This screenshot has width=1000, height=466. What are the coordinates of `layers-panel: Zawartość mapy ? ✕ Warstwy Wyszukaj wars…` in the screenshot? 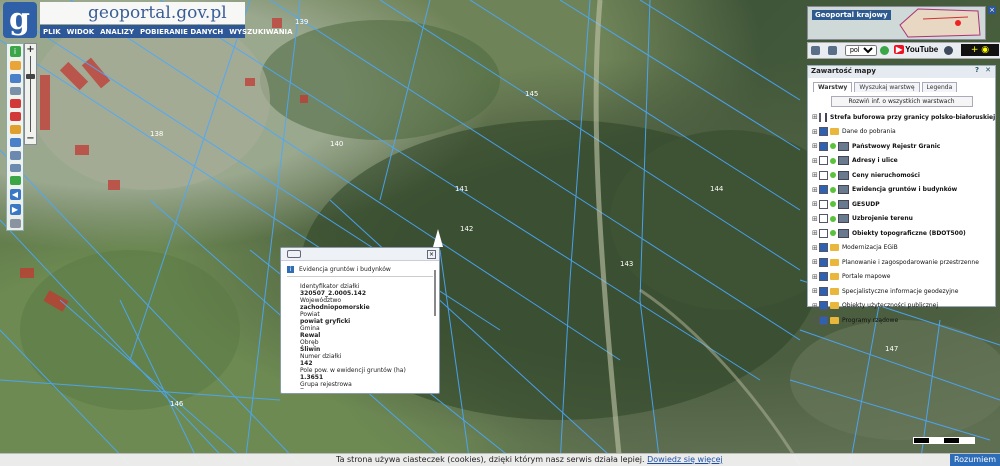 It's located at (901, 195).